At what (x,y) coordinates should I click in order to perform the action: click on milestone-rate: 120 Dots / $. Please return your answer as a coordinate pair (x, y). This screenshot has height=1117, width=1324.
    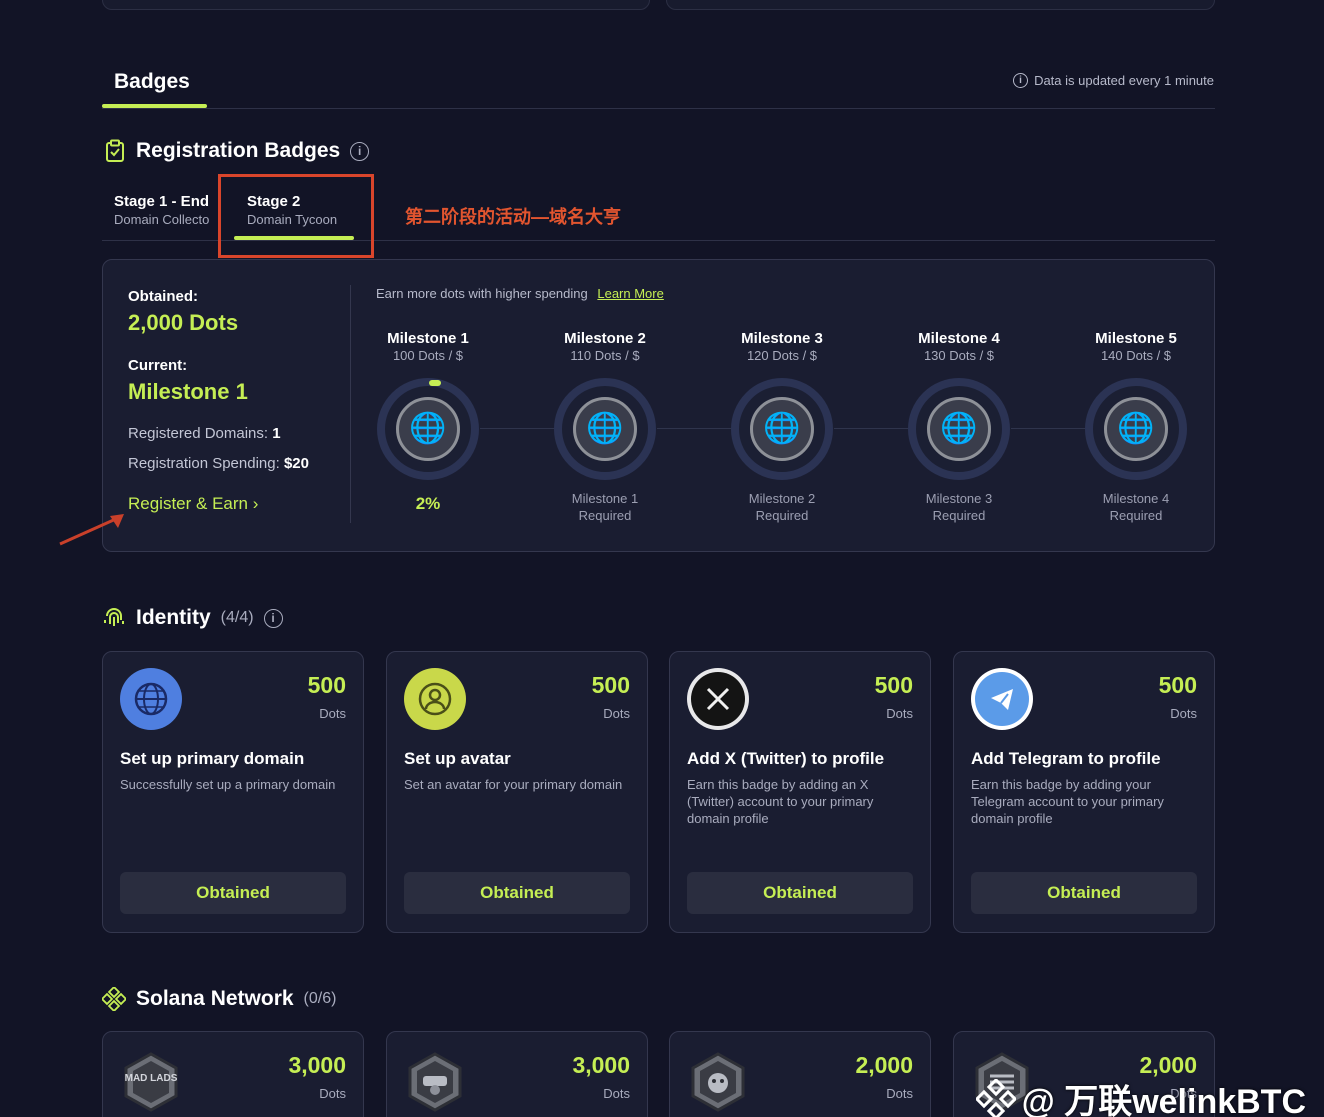
    Looking at the image, I should click on (782, 355).